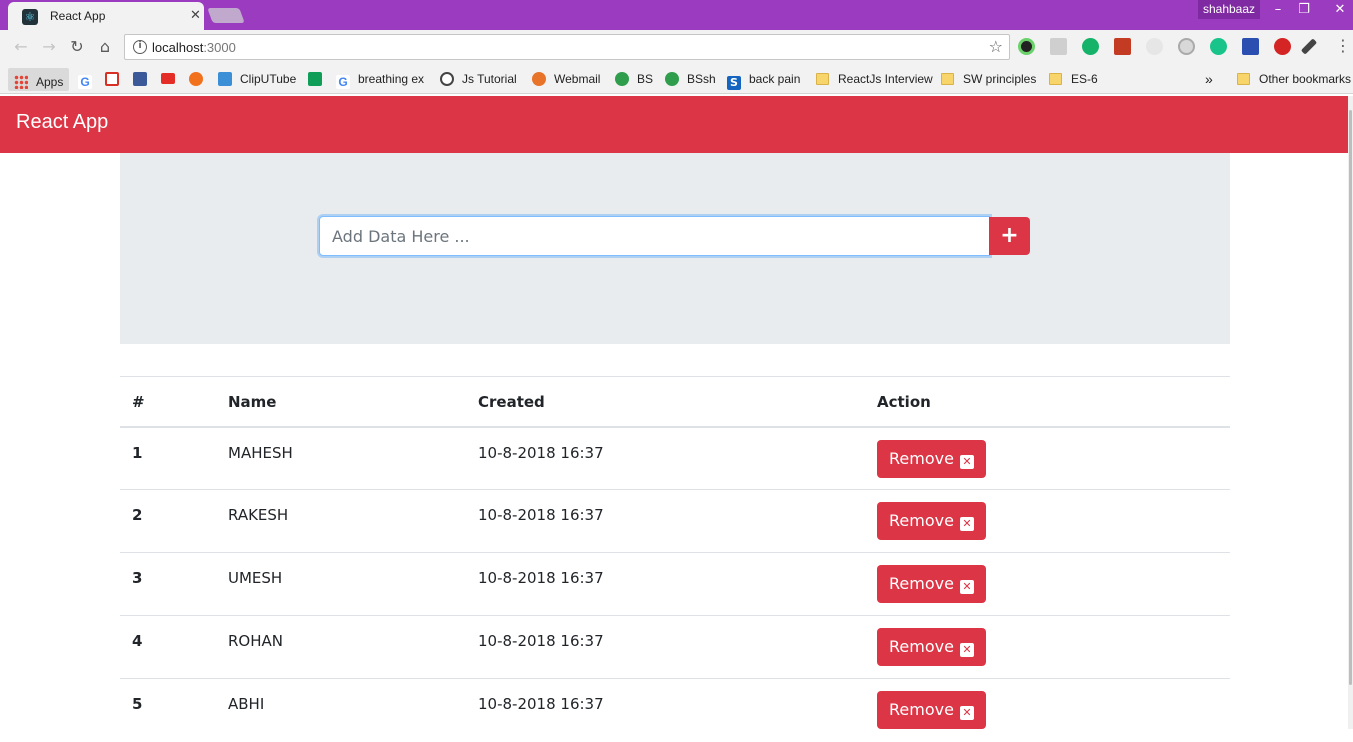 This screenshot has height=742, width=1353. Describe the element at coordinates (1250, 46) in the screenshot. I see `extension-bookmark-icon` at that location.